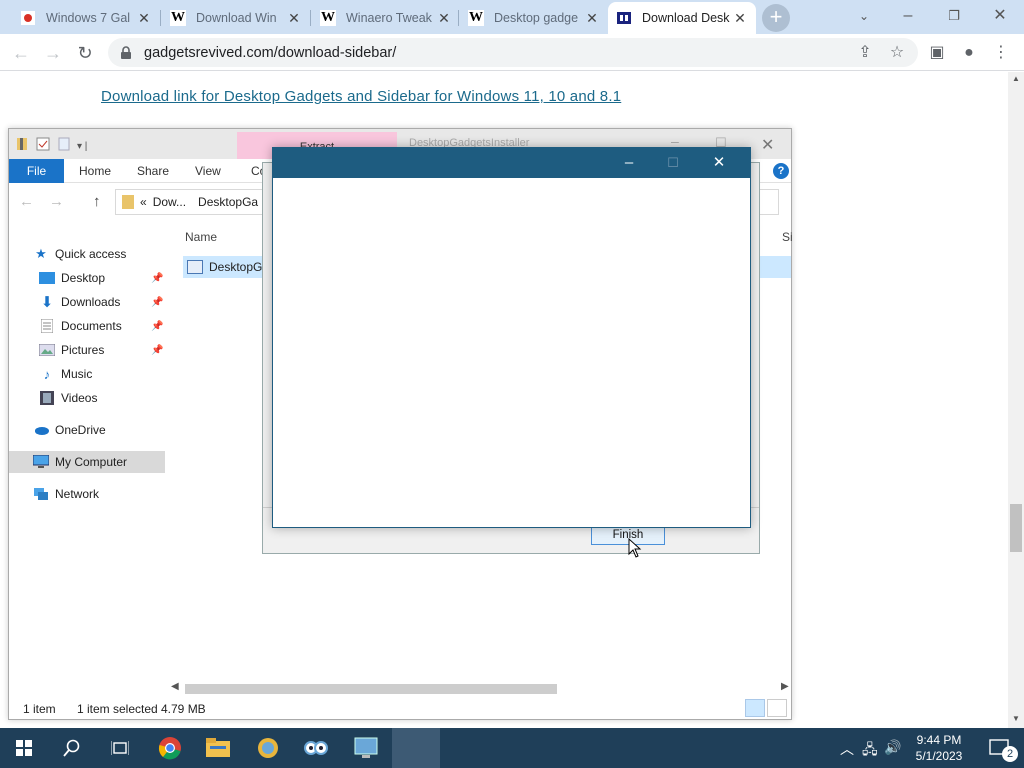  What do you see at coordinates (41, 253) in the screenshot?
I see `star-icon: ★` at bounding box center [41, 253].